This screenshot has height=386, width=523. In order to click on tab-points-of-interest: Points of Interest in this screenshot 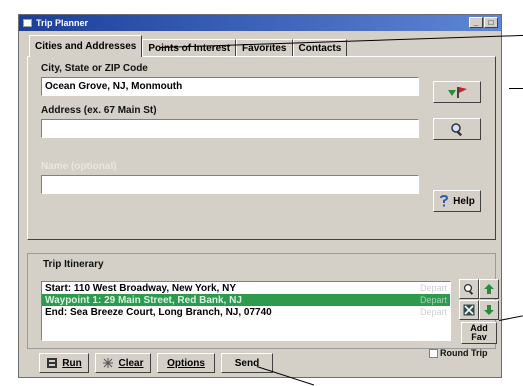, I will do `click(189, 48)`.